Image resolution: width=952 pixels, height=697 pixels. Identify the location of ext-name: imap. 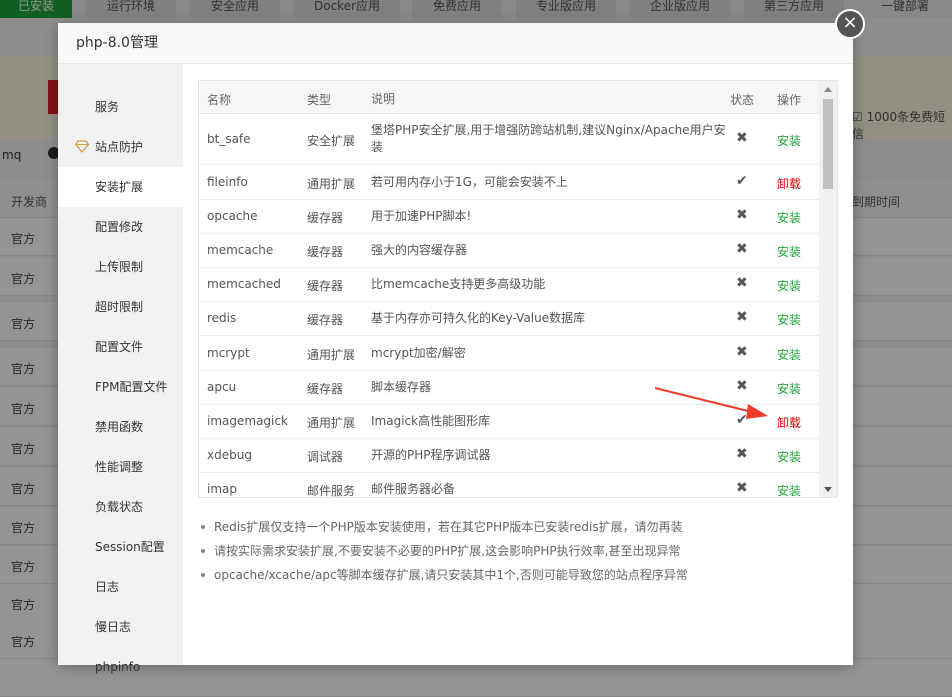
(222, 489).